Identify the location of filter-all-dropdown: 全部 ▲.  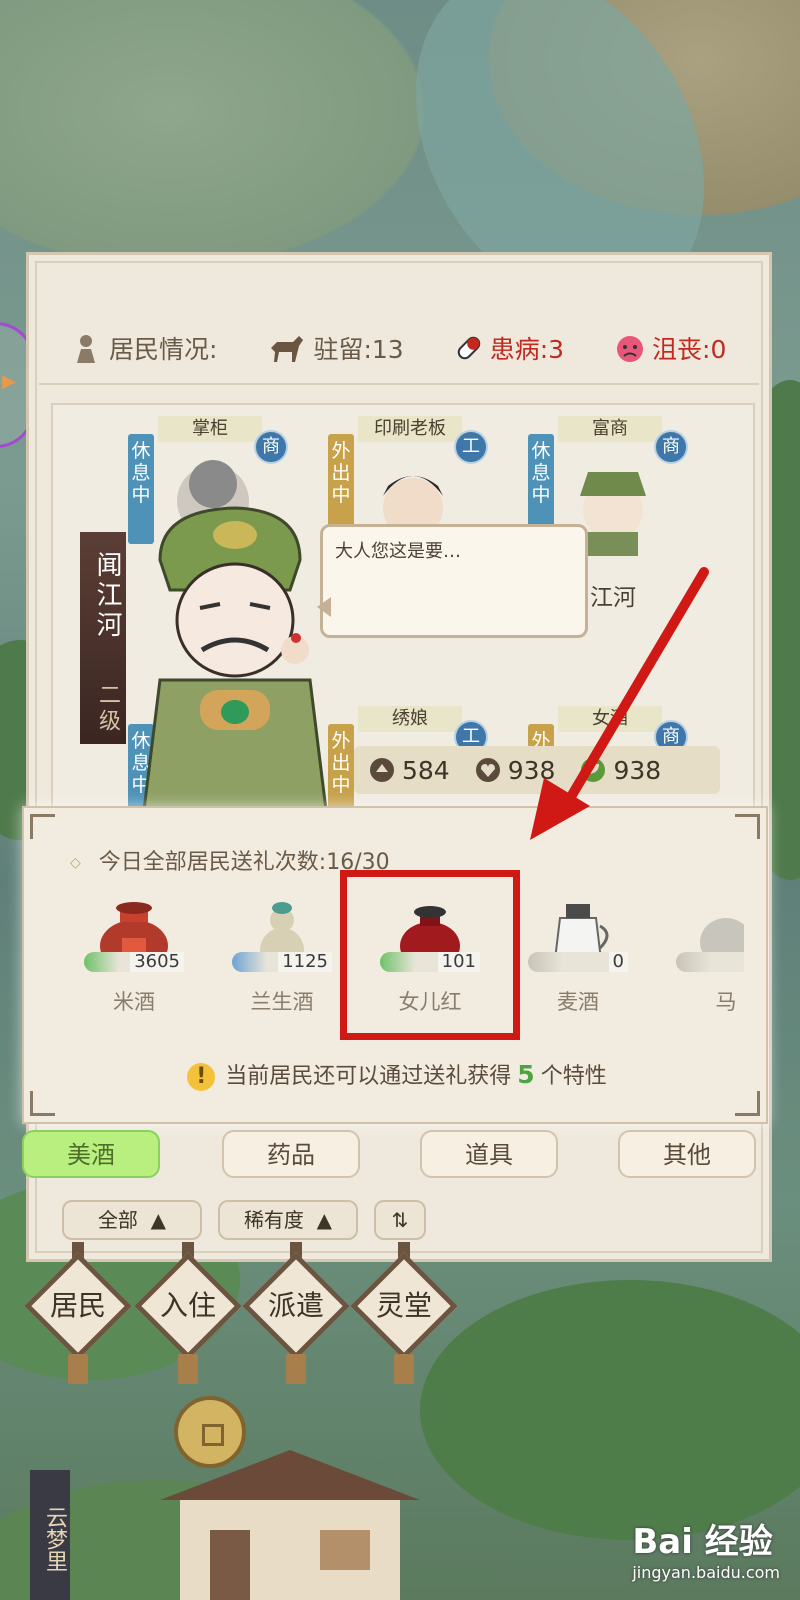
(132, 1220).